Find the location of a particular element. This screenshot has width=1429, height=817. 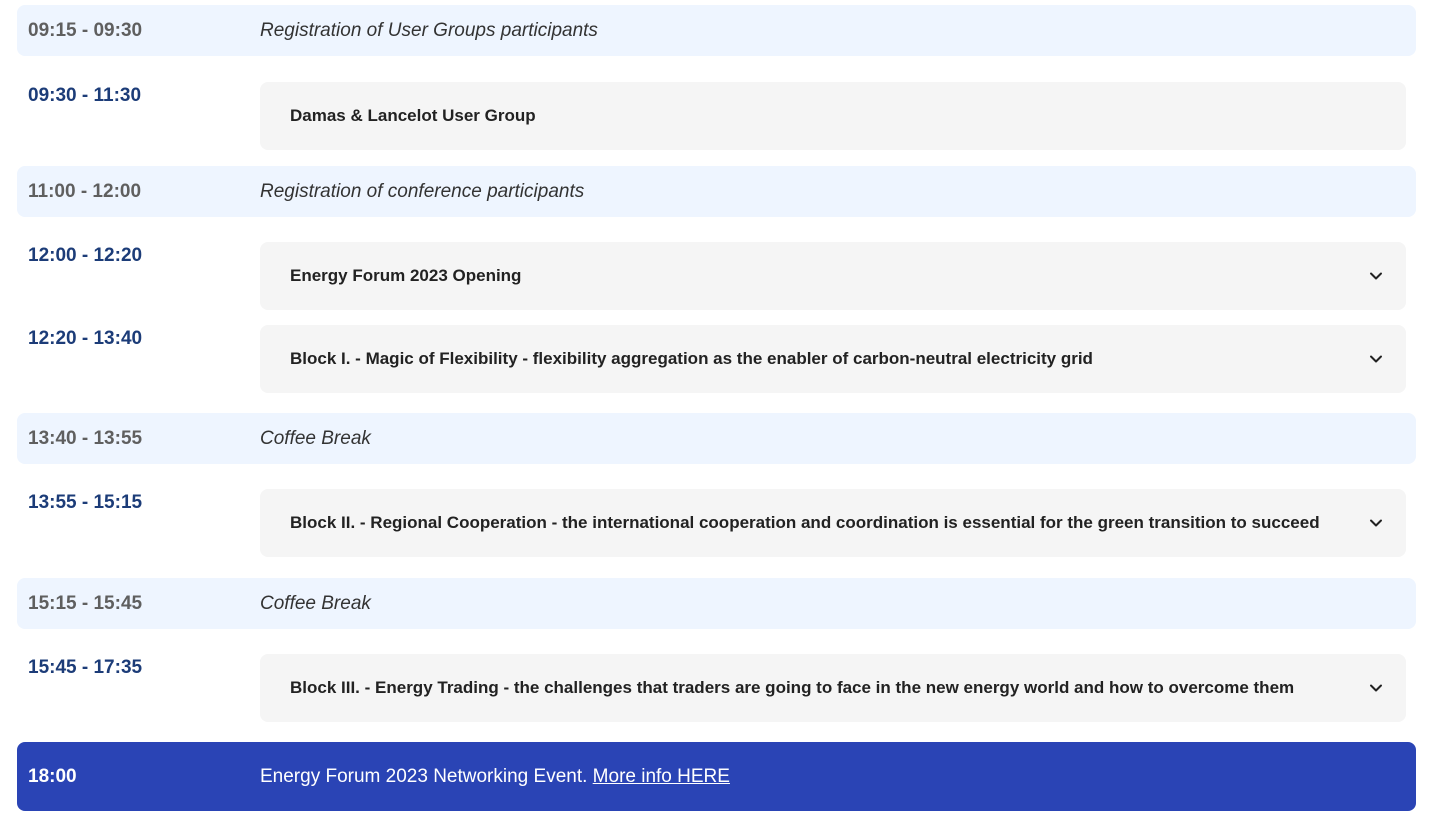

time-slot: 15:15 - 15:45 is located at coordinates (85, 603).